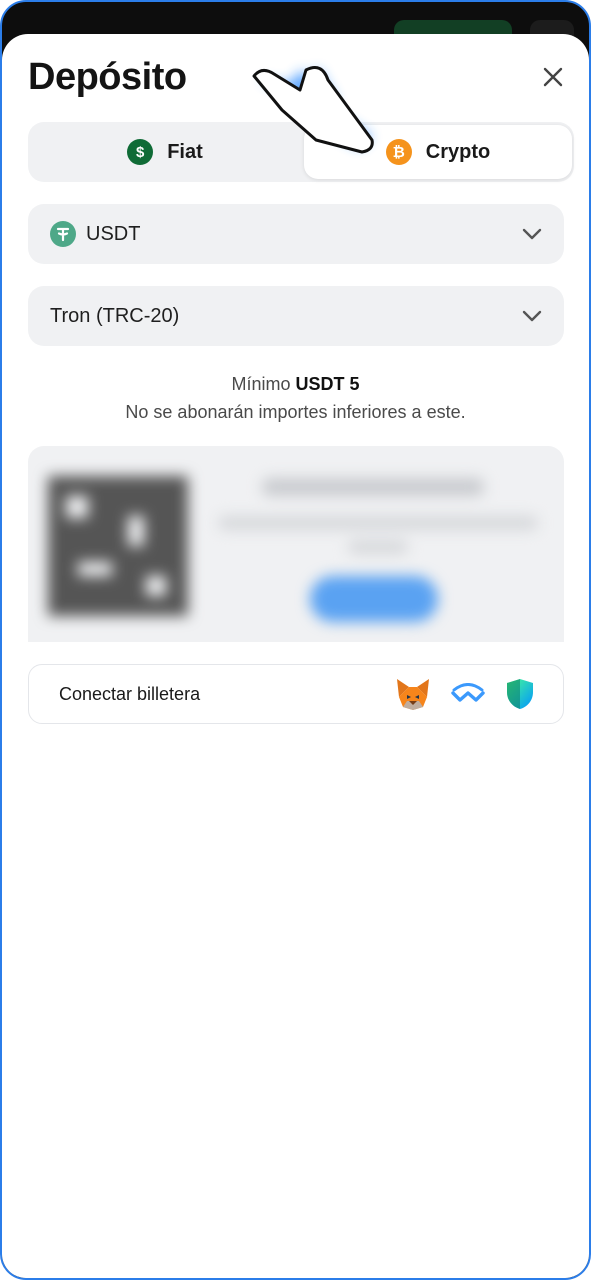  I want to click on metamask-fox-icon, so click(413, 694).